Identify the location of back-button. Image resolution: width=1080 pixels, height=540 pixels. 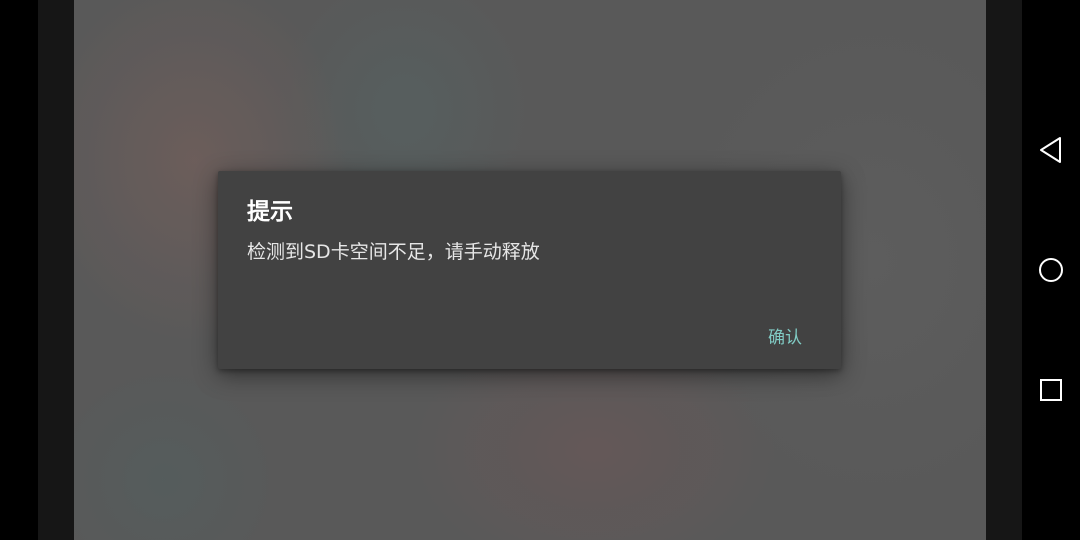
(1051, 150).